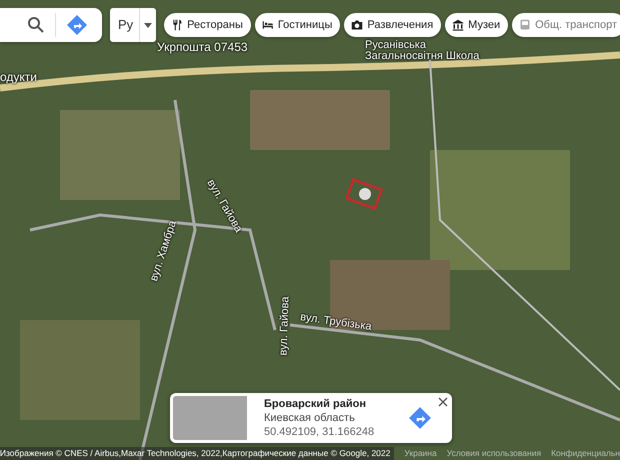 The image size is (620, 460). Describe the element at coordinates (336, 322) in the screenshot. I see `street-label: вул. Трубізька` at that location.